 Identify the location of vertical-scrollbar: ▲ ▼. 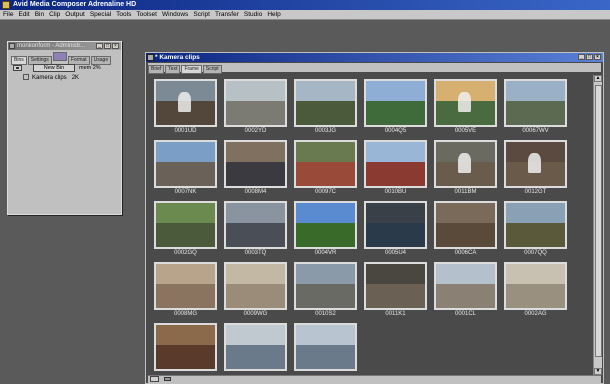
(597, 225).